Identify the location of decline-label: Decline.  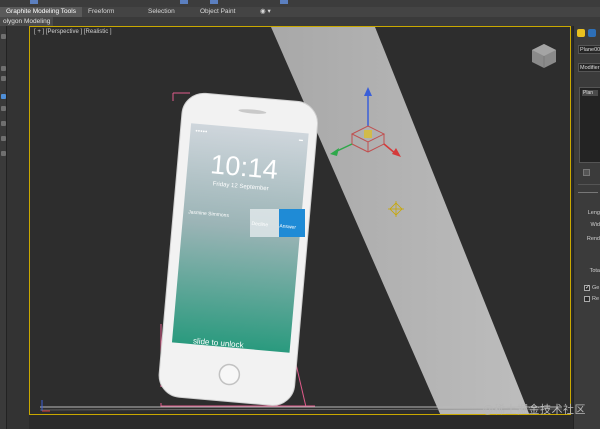
(260, 224).